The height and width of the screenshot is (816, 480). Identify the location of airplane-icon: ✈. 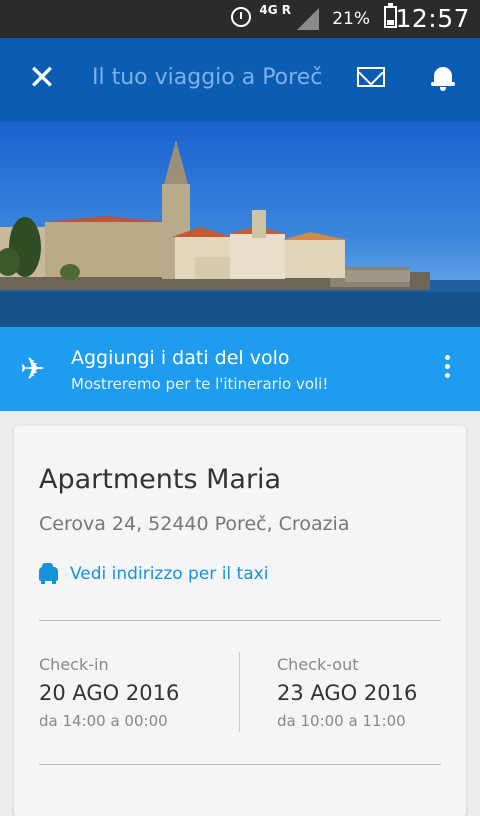
(33, 369).